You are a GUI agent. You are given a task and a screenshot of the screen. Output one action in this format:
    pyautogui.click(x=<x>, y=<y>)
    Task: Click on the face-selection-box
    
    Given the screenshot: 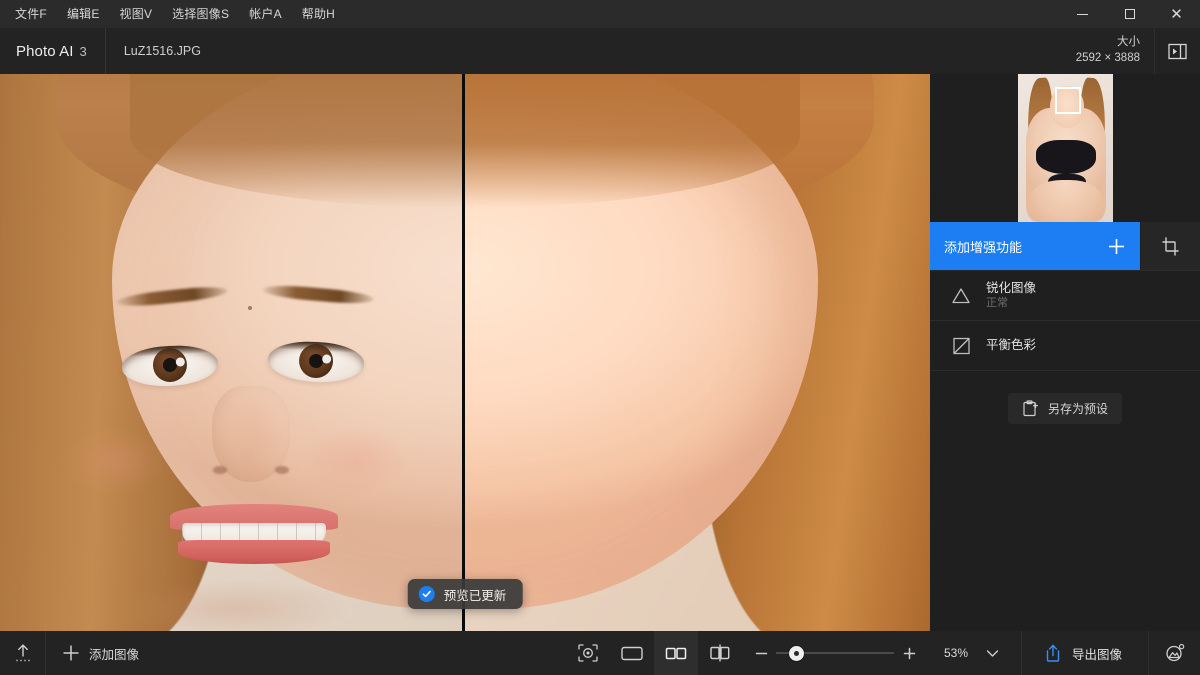 What is the action you would take?
    pyautogui.click(x=1067, y=100)
    